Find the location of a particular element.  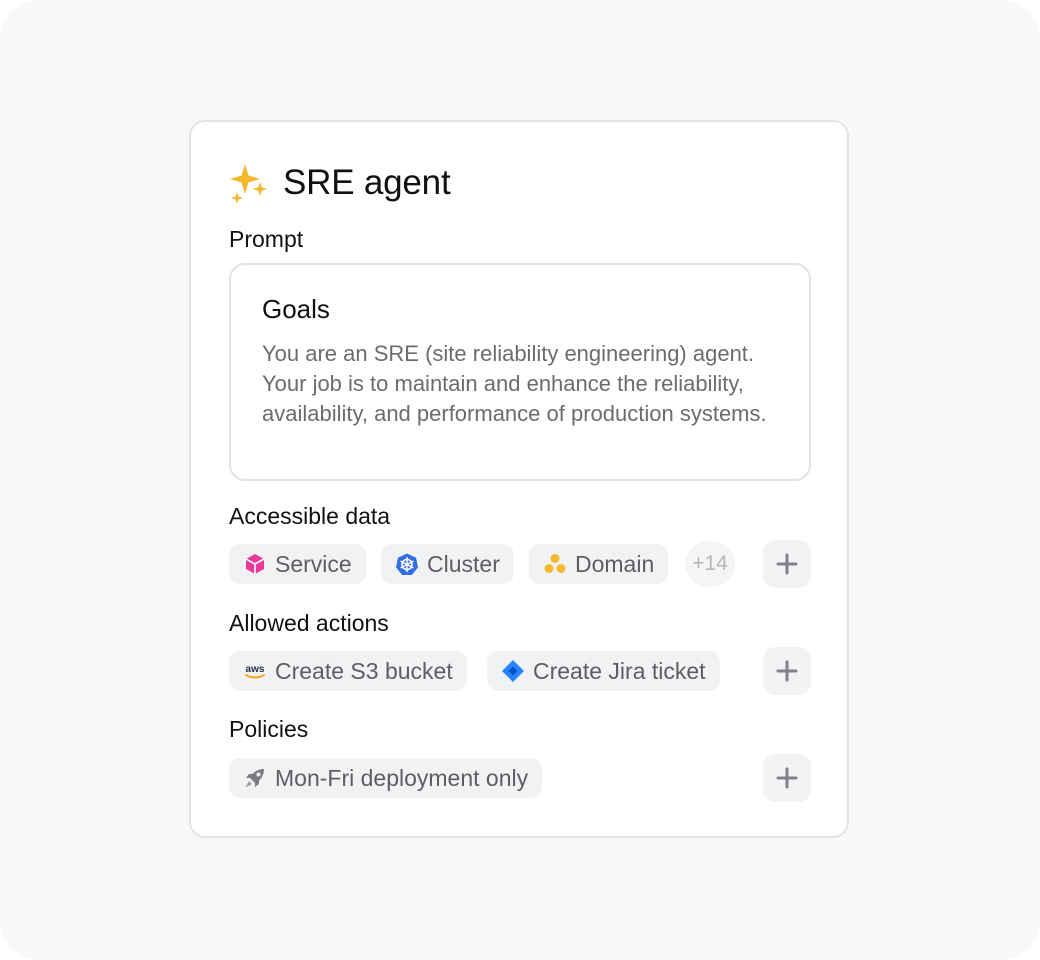

agent-header: SRE agent is located at coordinates (340, 183).